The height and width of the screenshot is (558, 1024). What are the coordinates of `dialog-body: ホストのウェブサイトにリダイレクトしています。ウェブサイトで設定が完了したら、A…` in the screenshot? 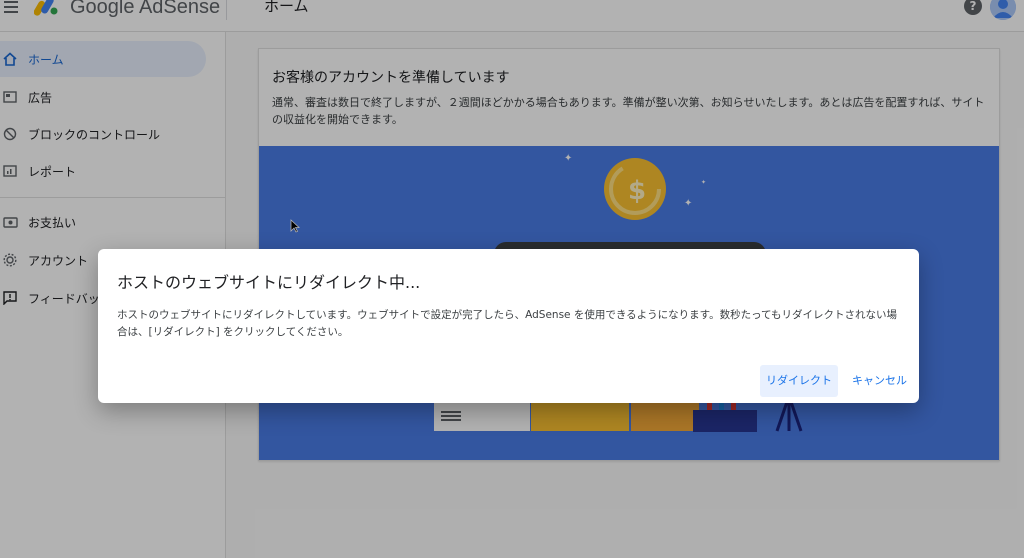 It's located at (507, 323).